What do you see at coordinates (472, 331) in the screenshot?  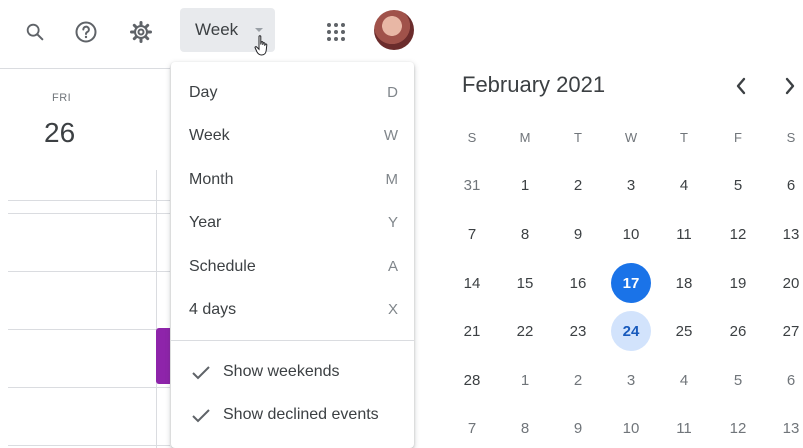 I see `mini-calendar-day: 21` at bounding box center [472, 331].